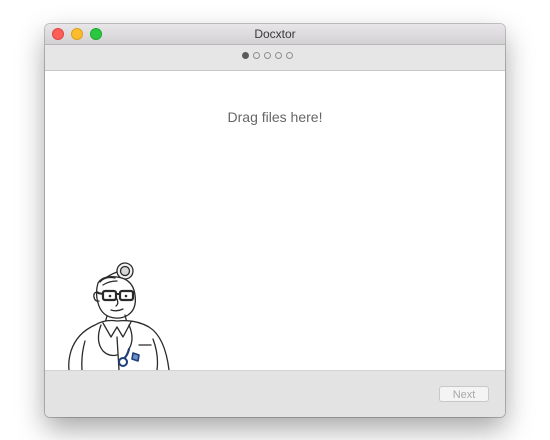 This screenshot has width=550, height=440. I want to click on footer-bar: Next, so click(275, 393).